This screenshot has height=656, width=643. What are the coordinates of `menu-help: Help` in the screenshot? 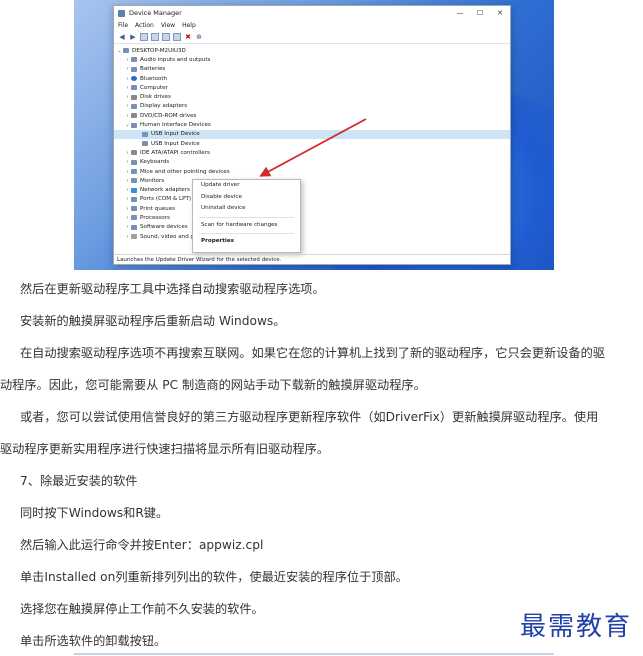 It's located at (189, 25).